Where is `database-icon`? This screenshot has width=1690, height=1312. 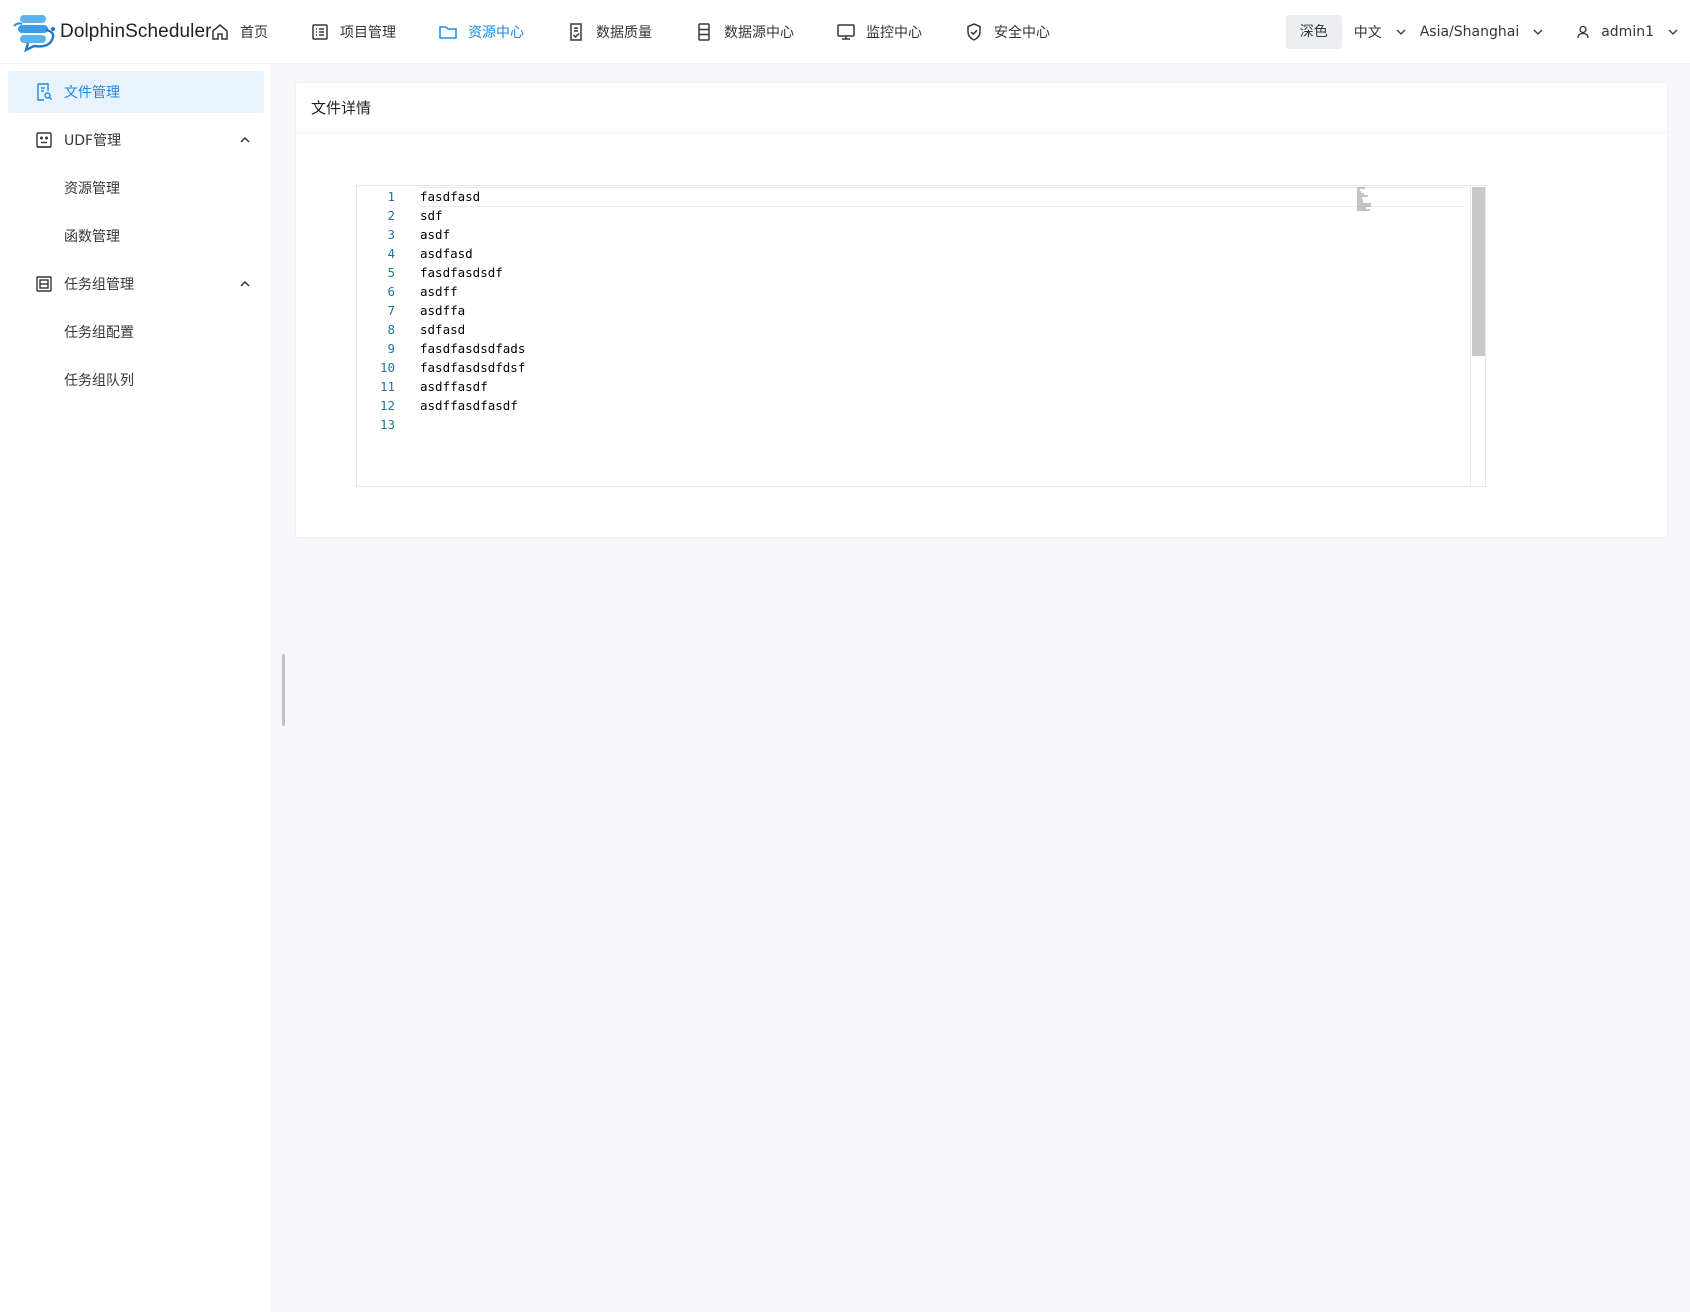
database-icon is located at coordinates (704, 32).